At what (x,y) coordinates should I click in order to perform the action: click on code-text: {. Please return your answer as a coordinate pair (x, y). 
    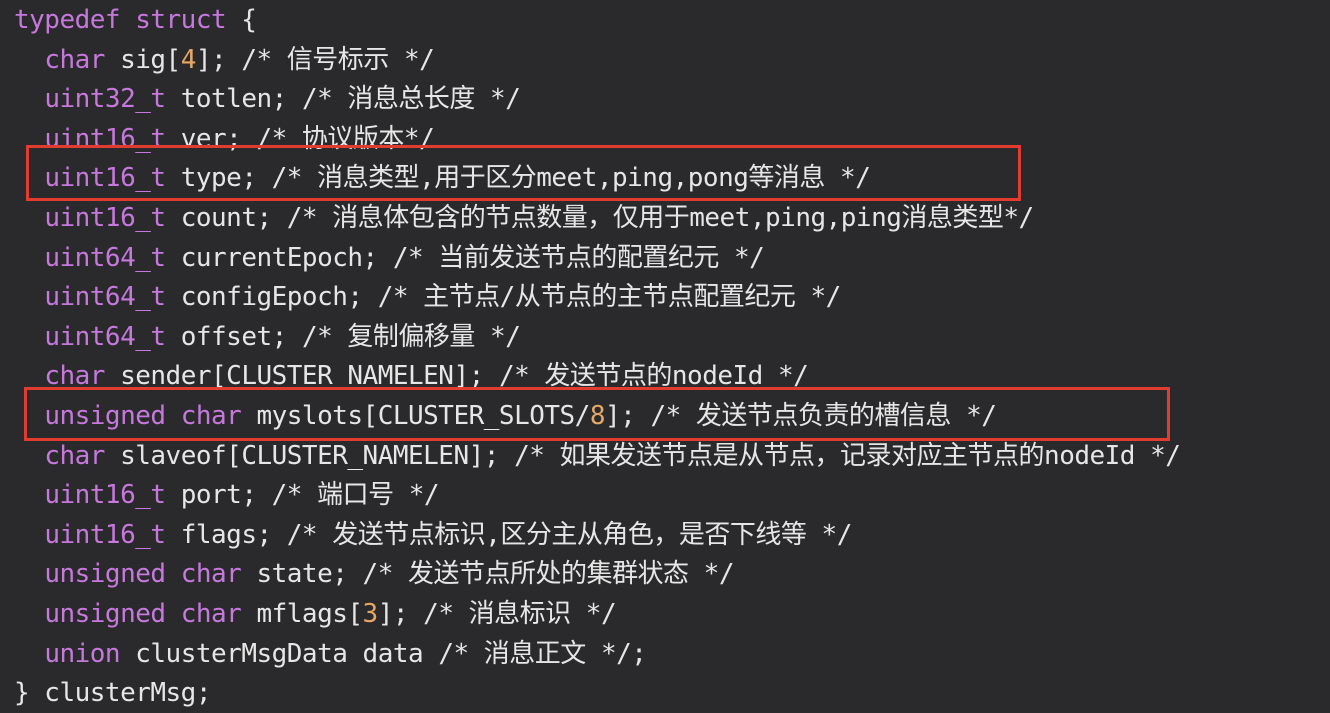
    Looking at the image, I should click on (241, 20).